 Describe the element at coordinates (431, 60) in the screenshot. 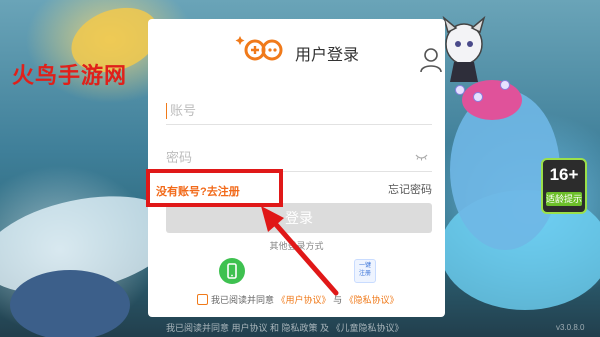

I see `user-account-icon` at that location.